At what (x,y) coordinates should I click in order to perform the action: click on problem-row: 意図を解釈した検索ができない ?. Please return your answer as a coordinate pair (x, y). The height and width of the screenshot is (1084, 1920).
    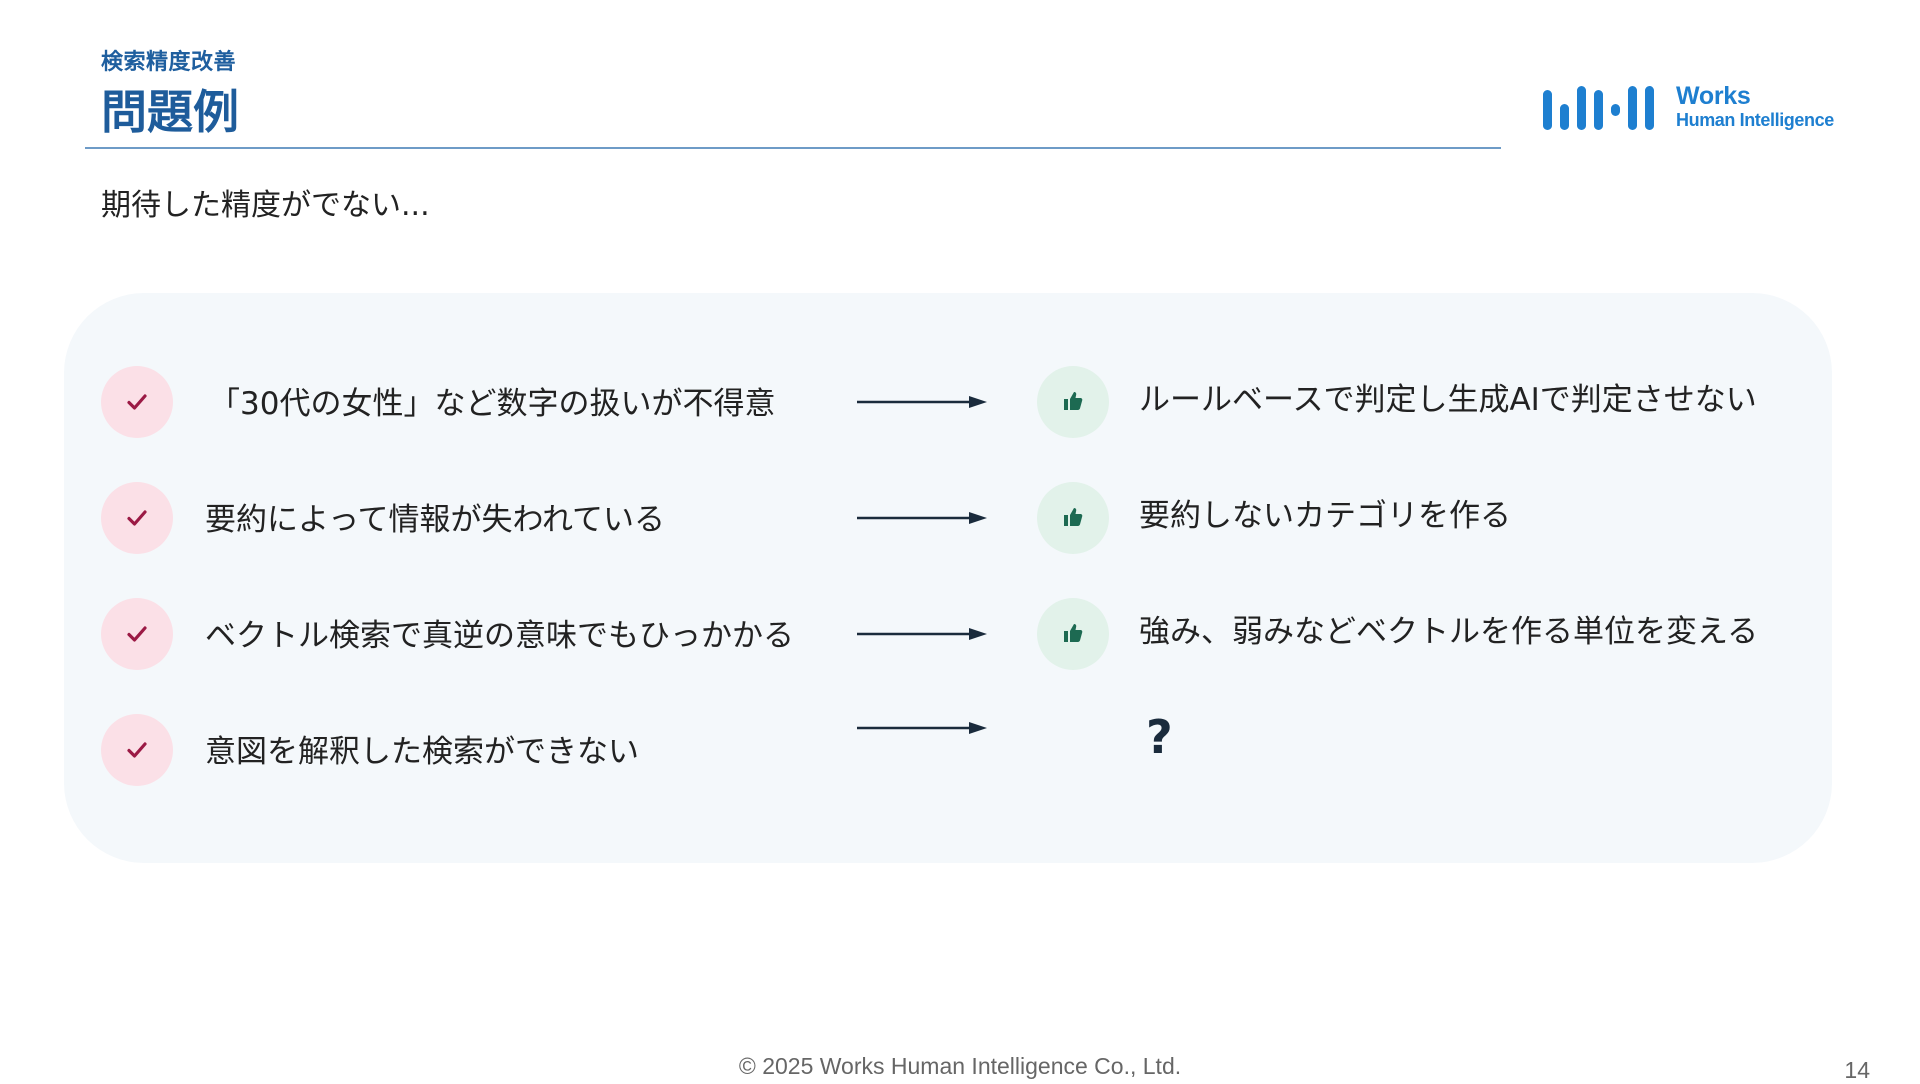
    Looking at the image, I should click on (960, 749).